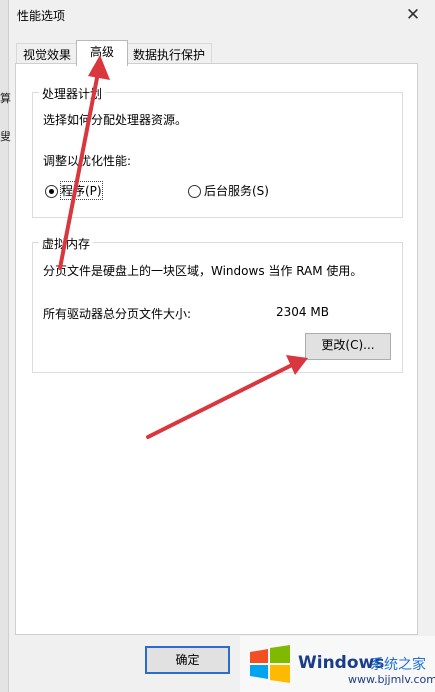 The image size is (435, 692). What do you see at coordinates (302, 312) in the screenshot?
I see `total-paging-size-value: 2304 MB` at bounding box center [302, 312].